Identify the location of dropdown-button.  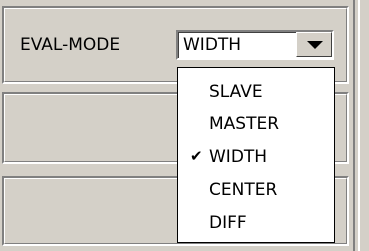
(314, 44).